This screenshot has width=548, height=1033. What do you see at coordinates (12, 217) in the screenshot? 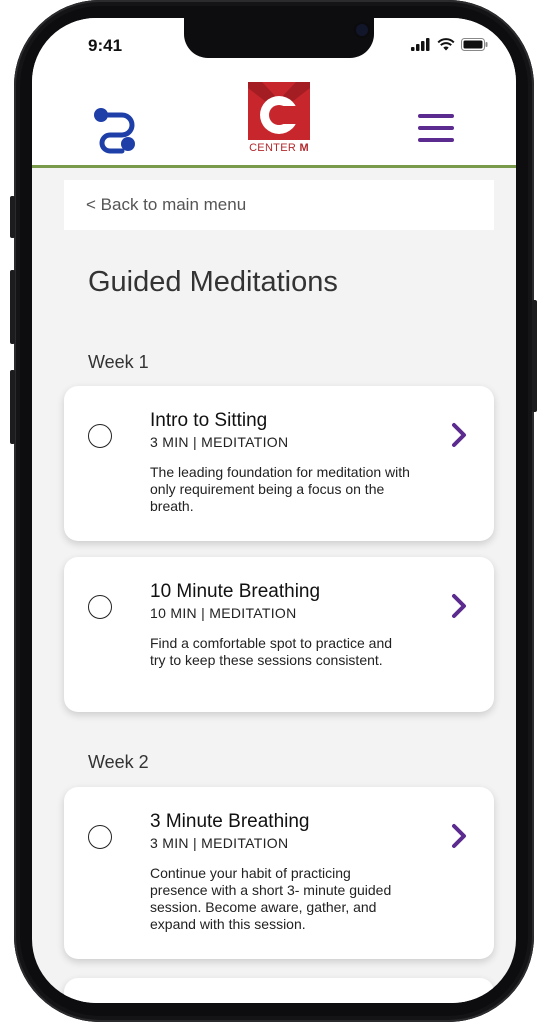
I see `side-button-mute` at bounding box center [12, 217].